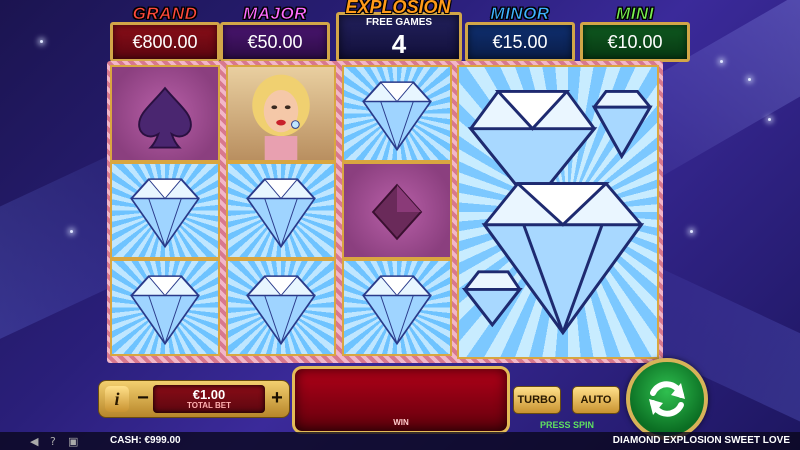  Describe the element at coordinates (165, 117) in the screenshot. I see `spade-icon` at that location.